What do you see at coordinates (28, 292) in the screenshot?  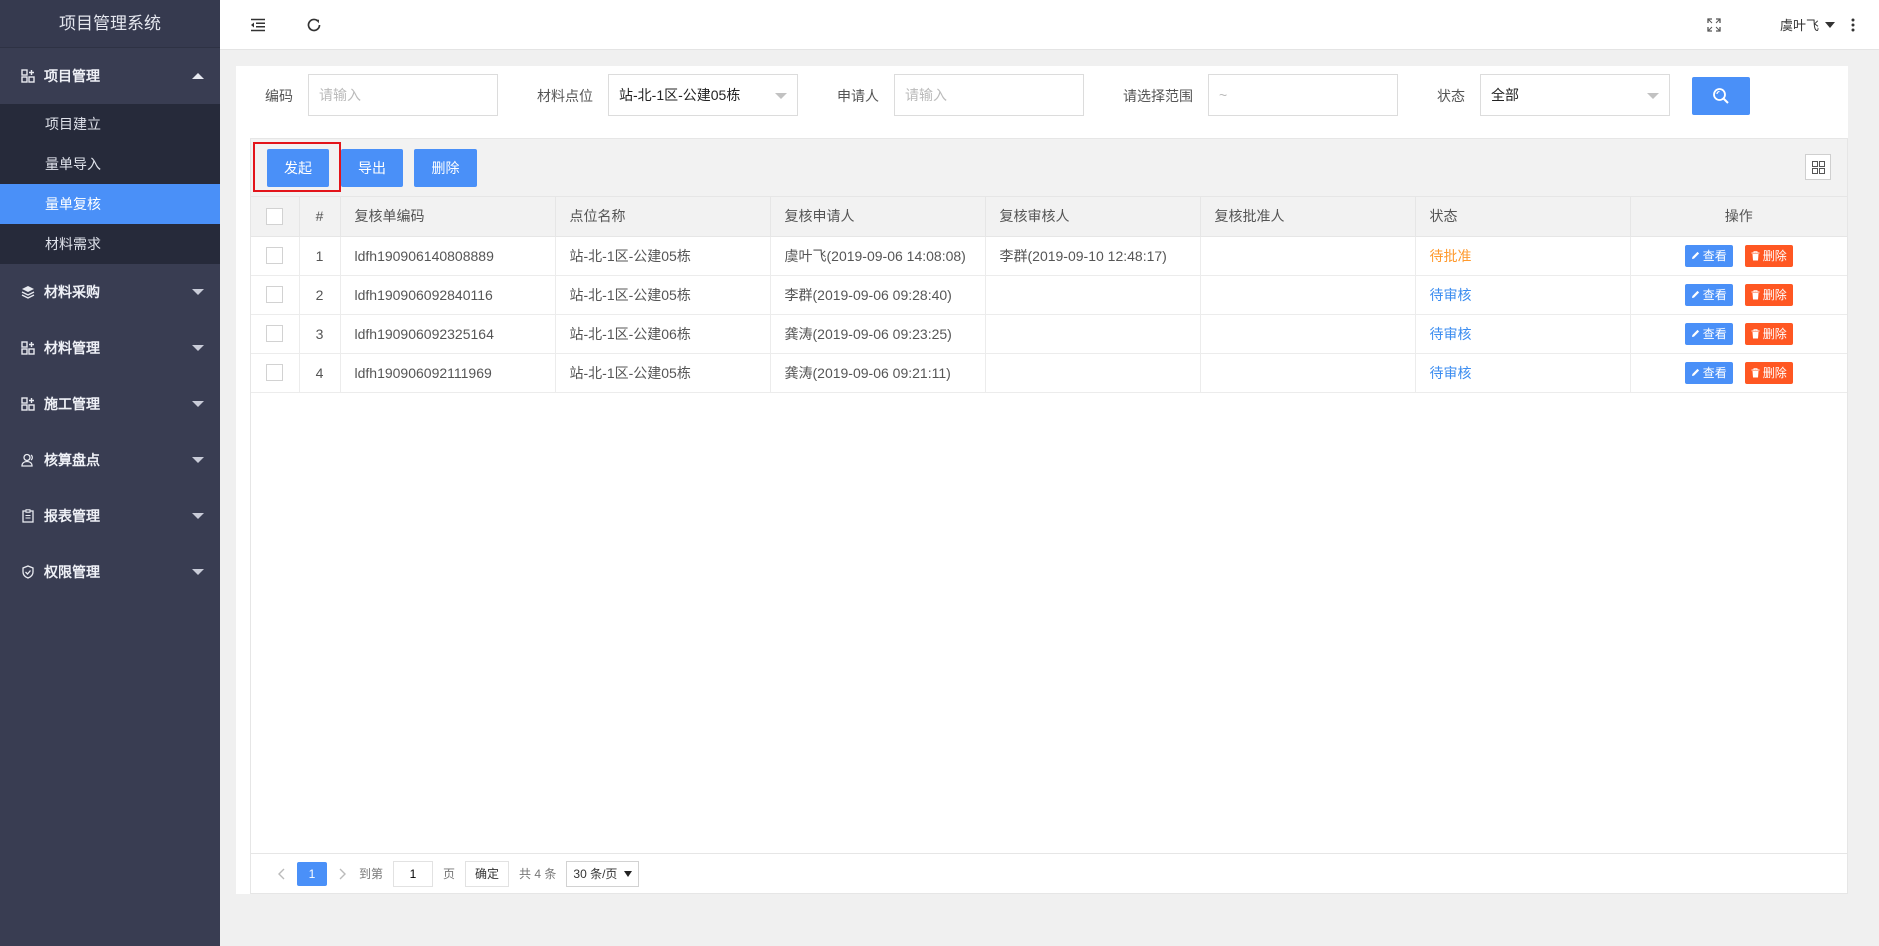 I see `layers-icon` at bounding box center [28, 292].